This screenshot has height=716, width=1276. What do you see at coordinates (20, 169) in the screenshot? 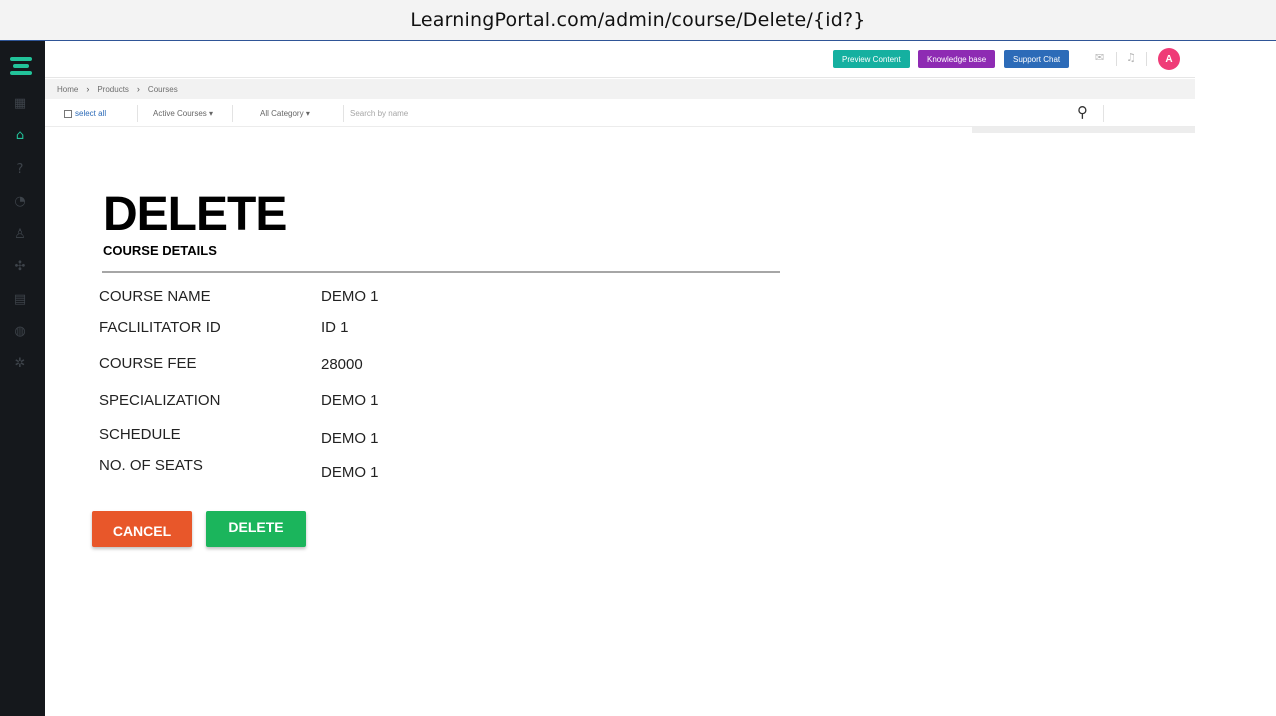
I see `help-icon: ?` at bounding box center [20, 169].